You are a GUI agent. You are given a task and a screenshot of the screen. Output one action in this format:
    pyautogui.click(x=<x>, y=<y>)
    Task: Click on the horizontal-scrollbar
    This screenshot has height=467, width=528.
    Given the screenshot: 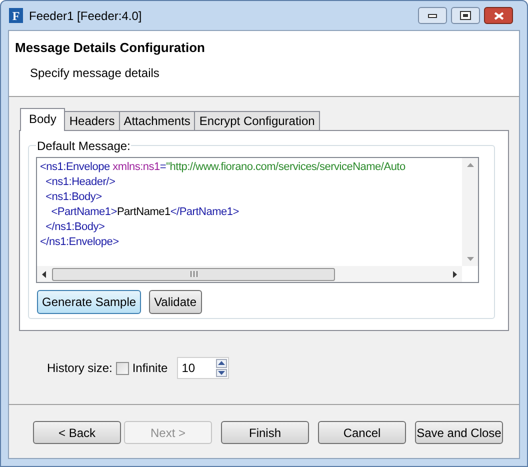 What is the action you would take?
    pyautogui.click(x=249, y=274)
    